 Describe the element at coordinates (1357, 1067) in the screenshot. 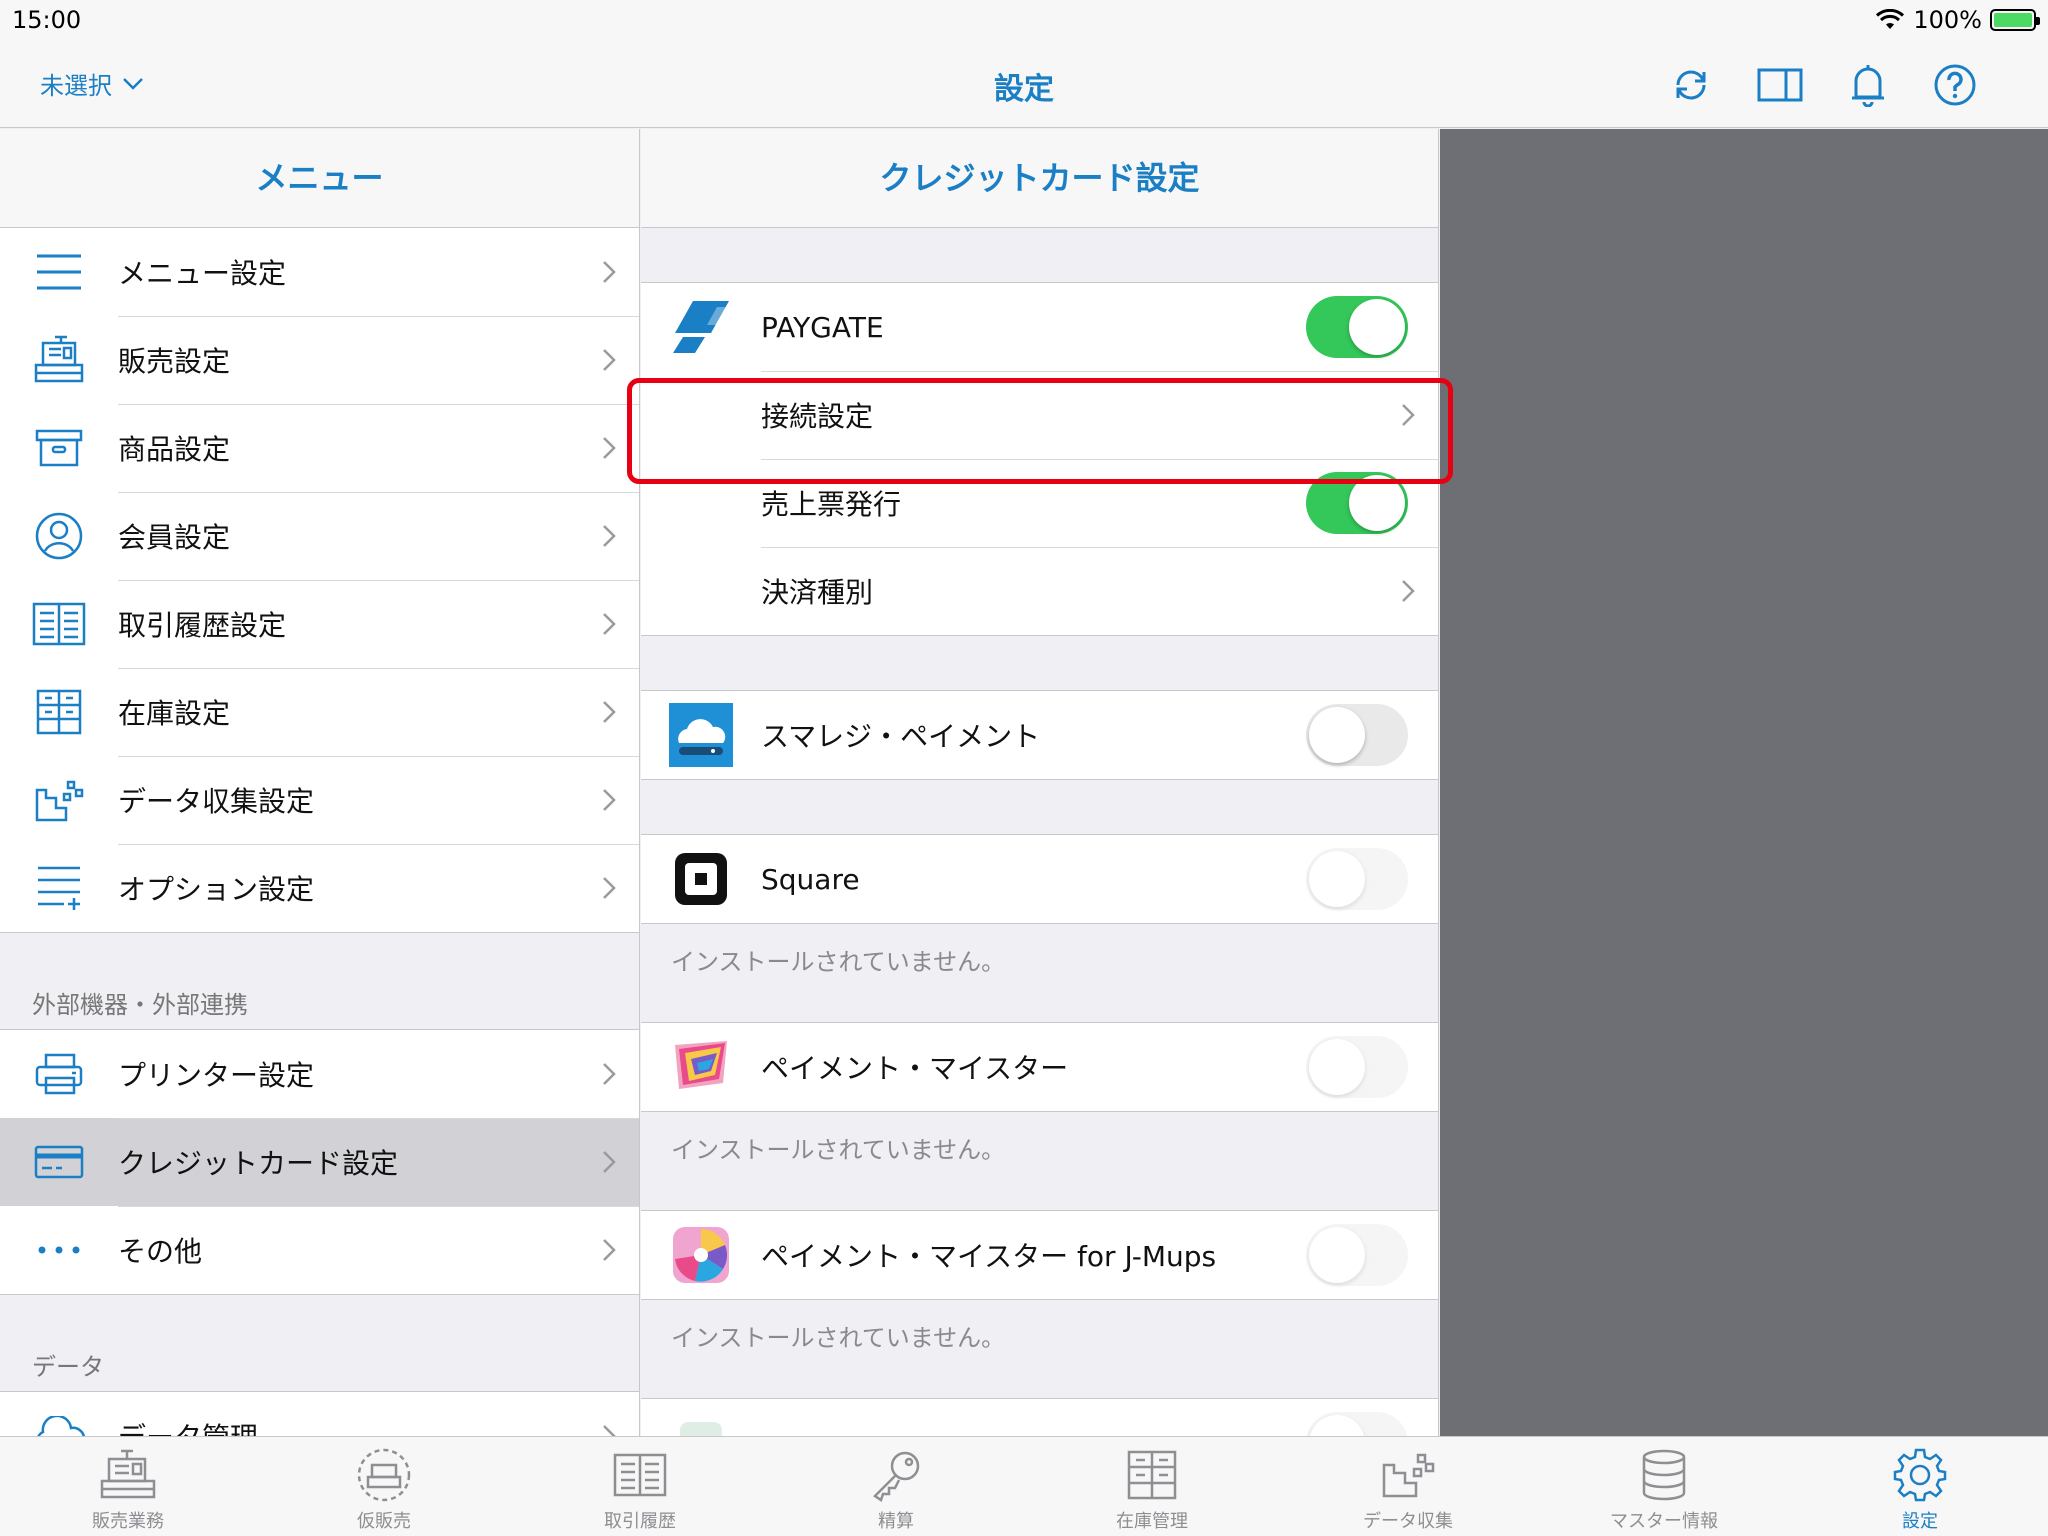

I see `payment-meister-toggle` at that location.